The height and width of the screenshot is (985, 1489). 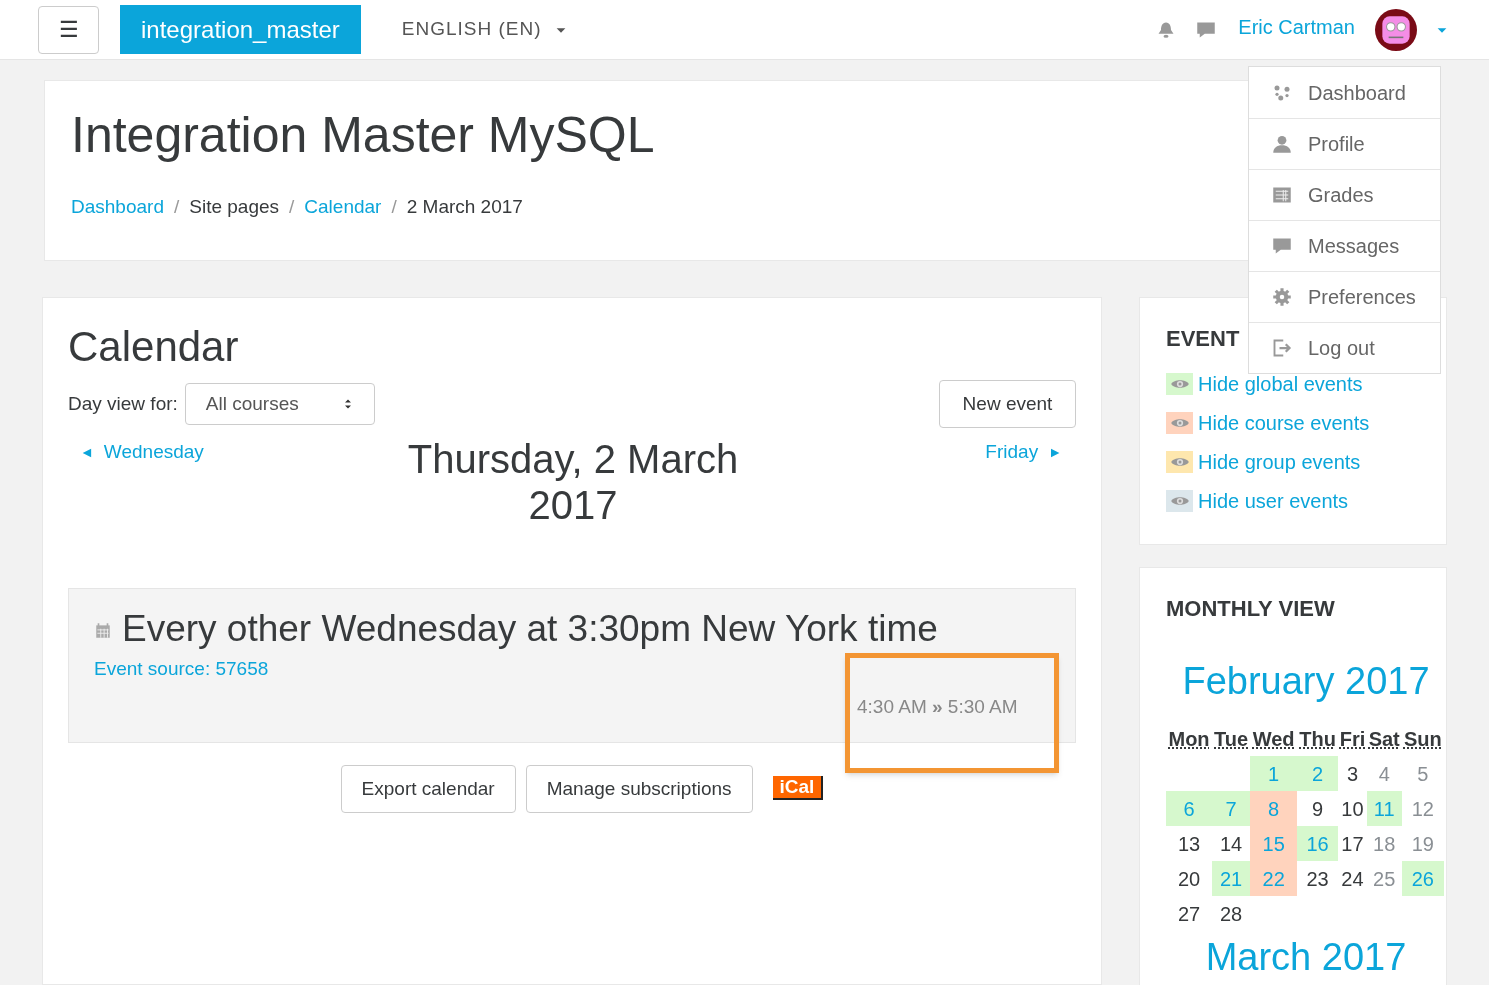 I want to click on weekend-day-number: 19, so click(x=1422, y=844).